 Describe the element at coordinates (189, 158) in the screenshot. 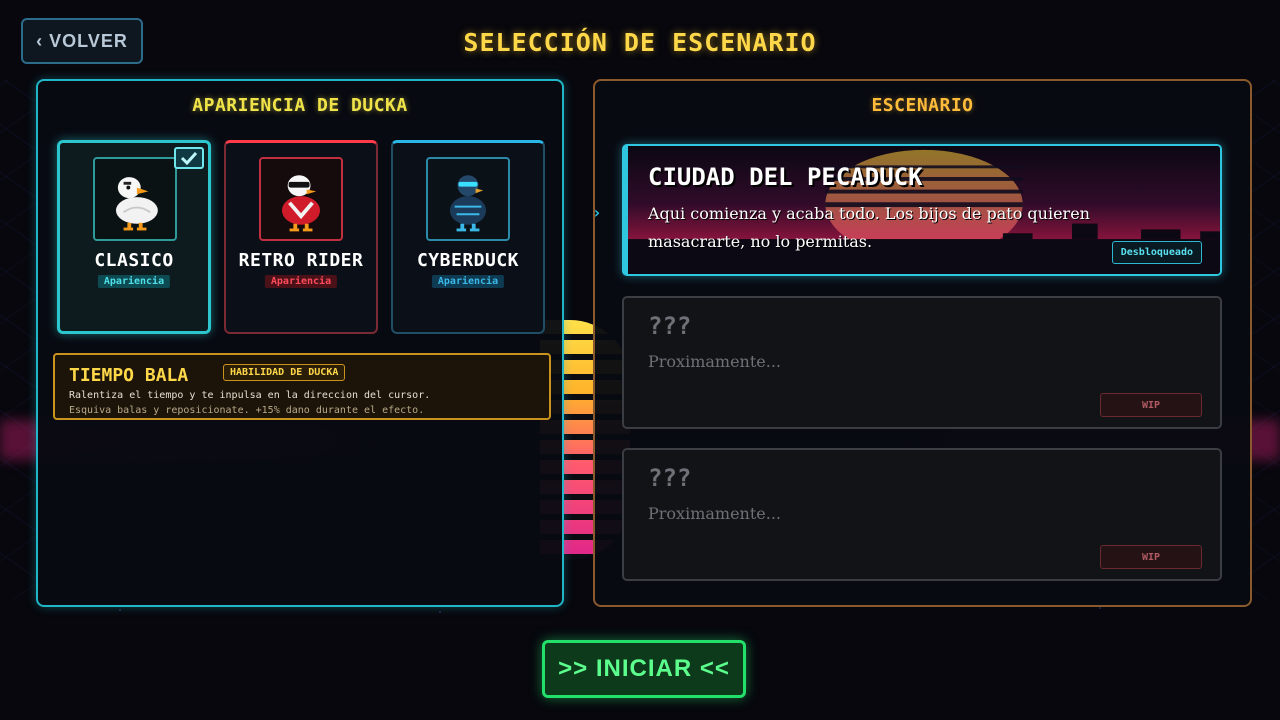

I see `selected-check-icon` at that location.